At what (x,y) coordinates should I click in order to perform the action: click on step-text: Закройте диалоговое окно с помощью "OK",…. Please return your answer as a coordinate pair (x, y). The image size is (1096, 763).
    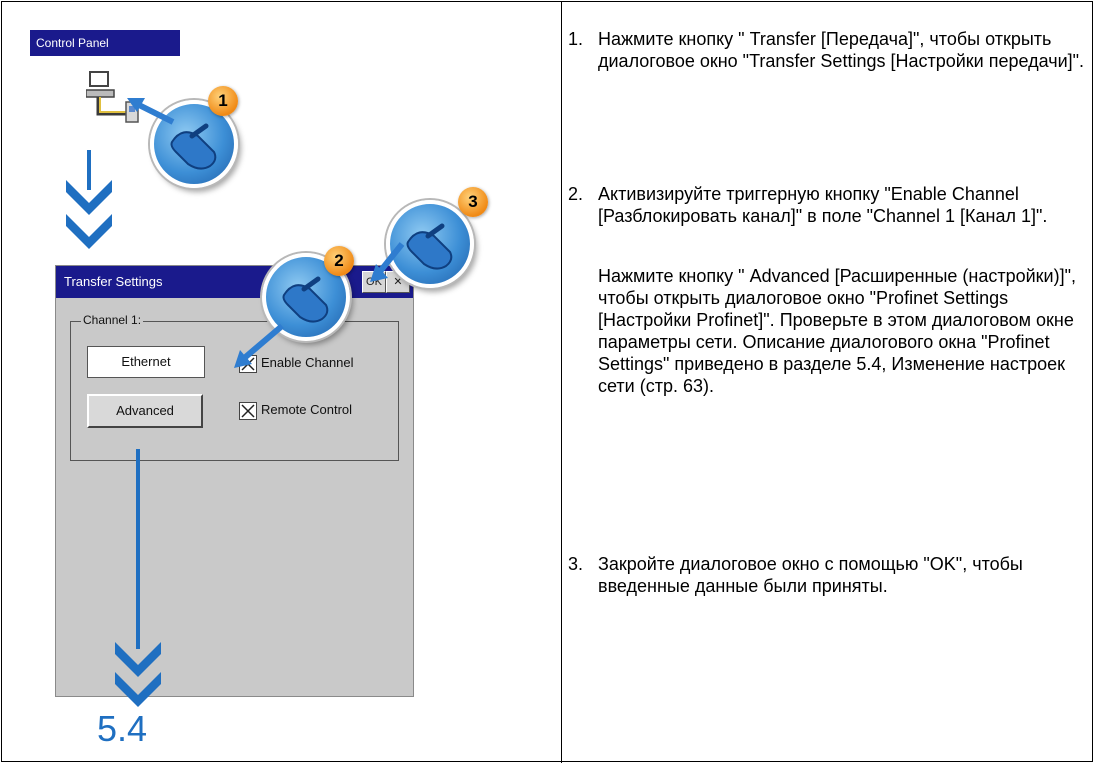
    Looking at the image, I should click on (810, 575).